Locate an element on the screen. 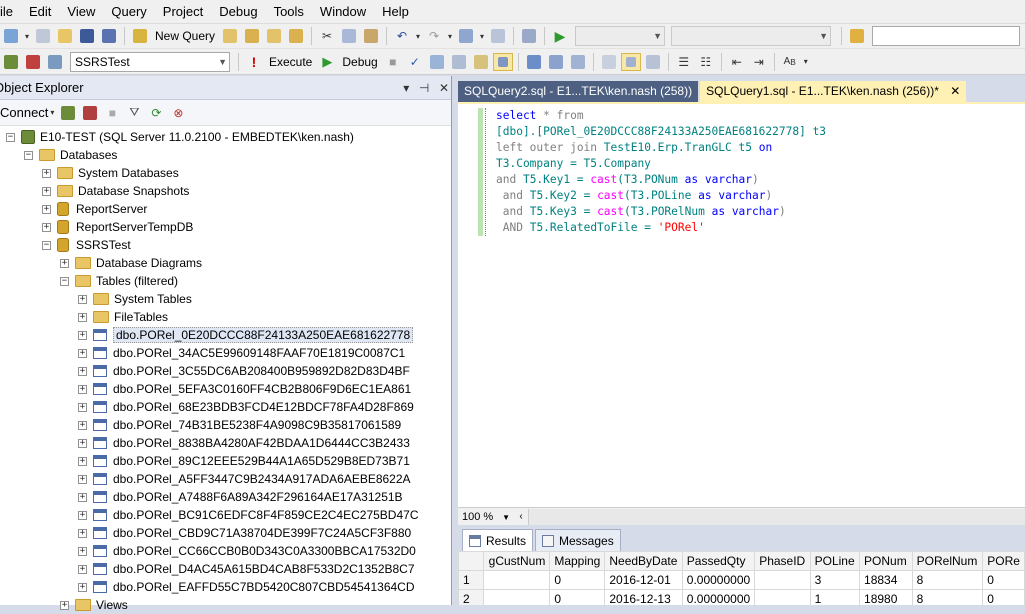  tab-results: Results is located at coordinates (498, 540).